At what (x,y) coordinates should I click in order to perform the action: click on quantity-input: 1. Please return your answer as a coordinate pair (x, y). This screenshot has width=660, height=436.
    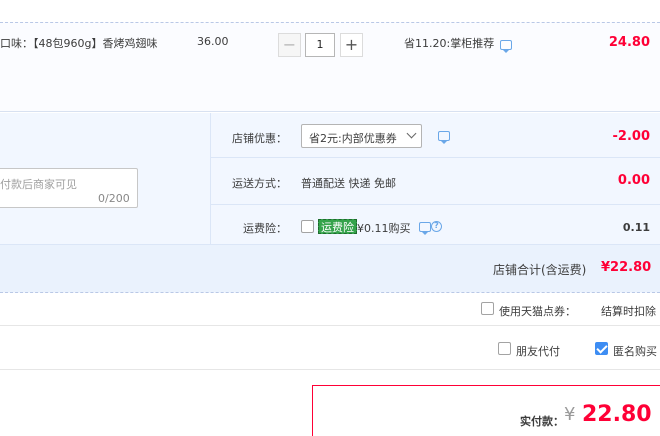
    Looking at the image, I should click on (320, 45).